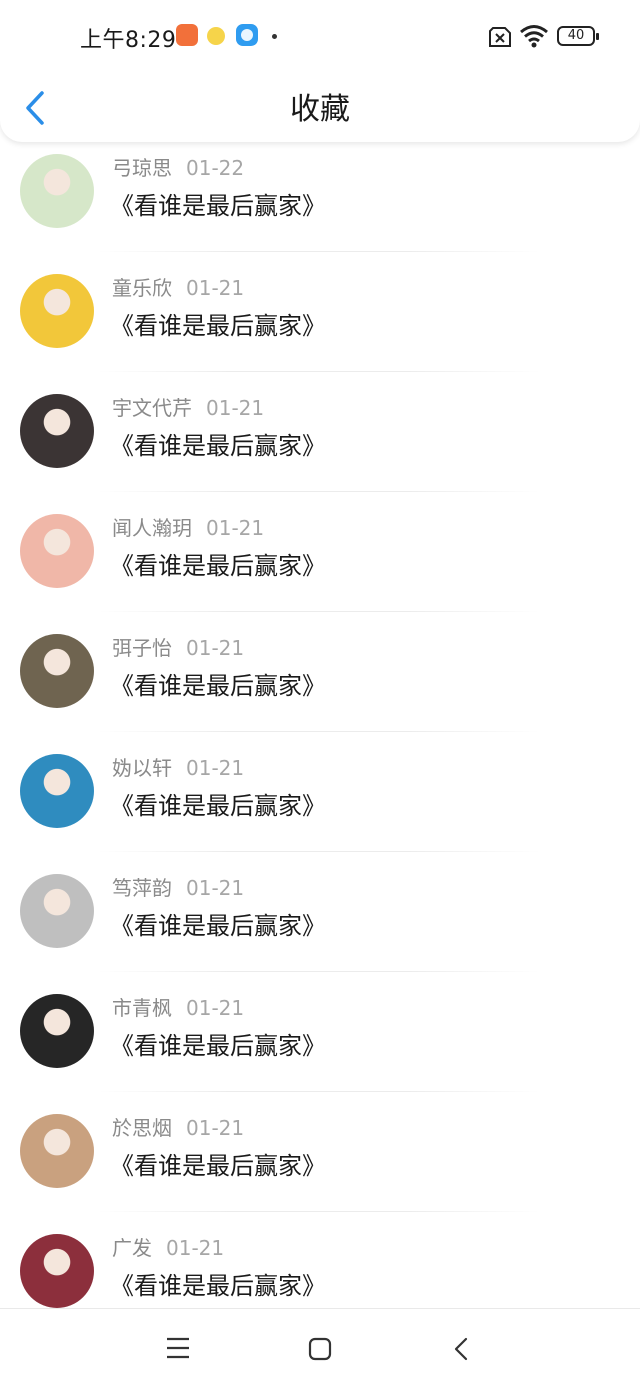 This screenshot has width=640, height=1388. Describe the element at coordinates (320, 36) in the screenshot. I see `status-bar: 上午8:29 40` at that location.